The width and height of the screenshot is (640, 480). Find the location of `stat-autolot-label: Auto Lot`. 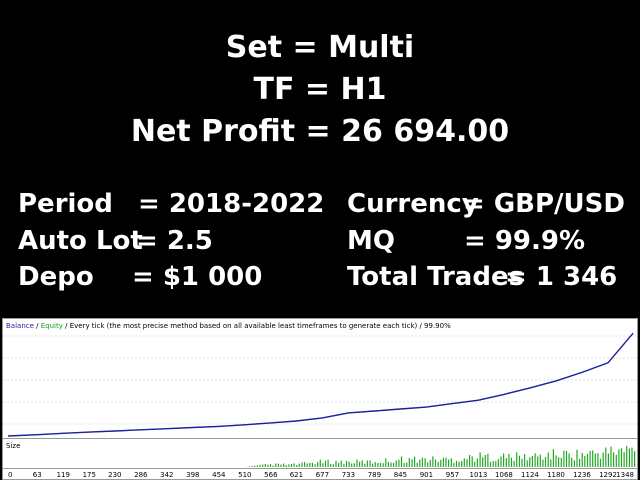

stat-autolot-label: Auto Lot is located at coordinates (80, 241).